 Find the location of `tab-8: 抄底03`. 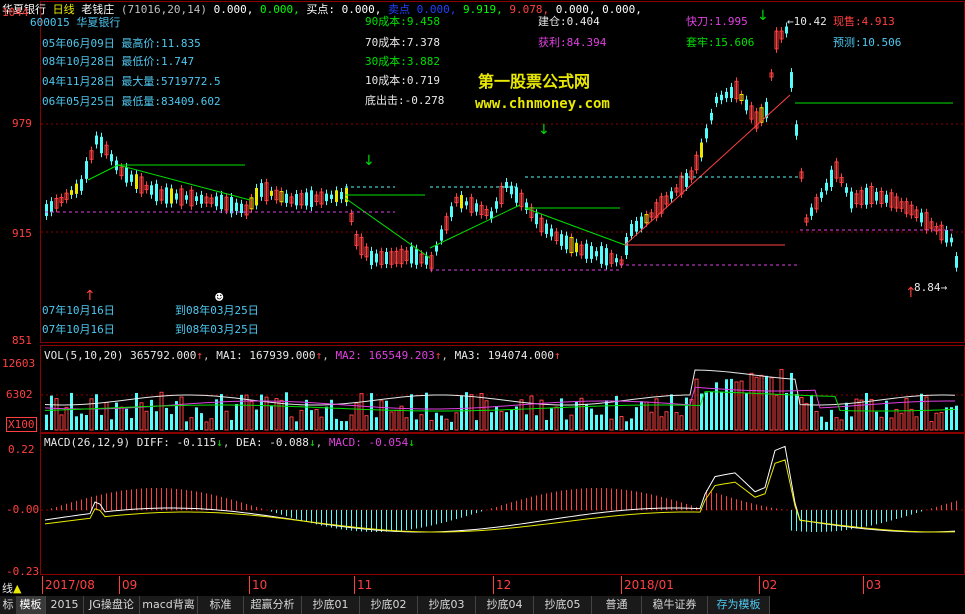

tab-8: 抄底03 is located at coordinates (447, 605).